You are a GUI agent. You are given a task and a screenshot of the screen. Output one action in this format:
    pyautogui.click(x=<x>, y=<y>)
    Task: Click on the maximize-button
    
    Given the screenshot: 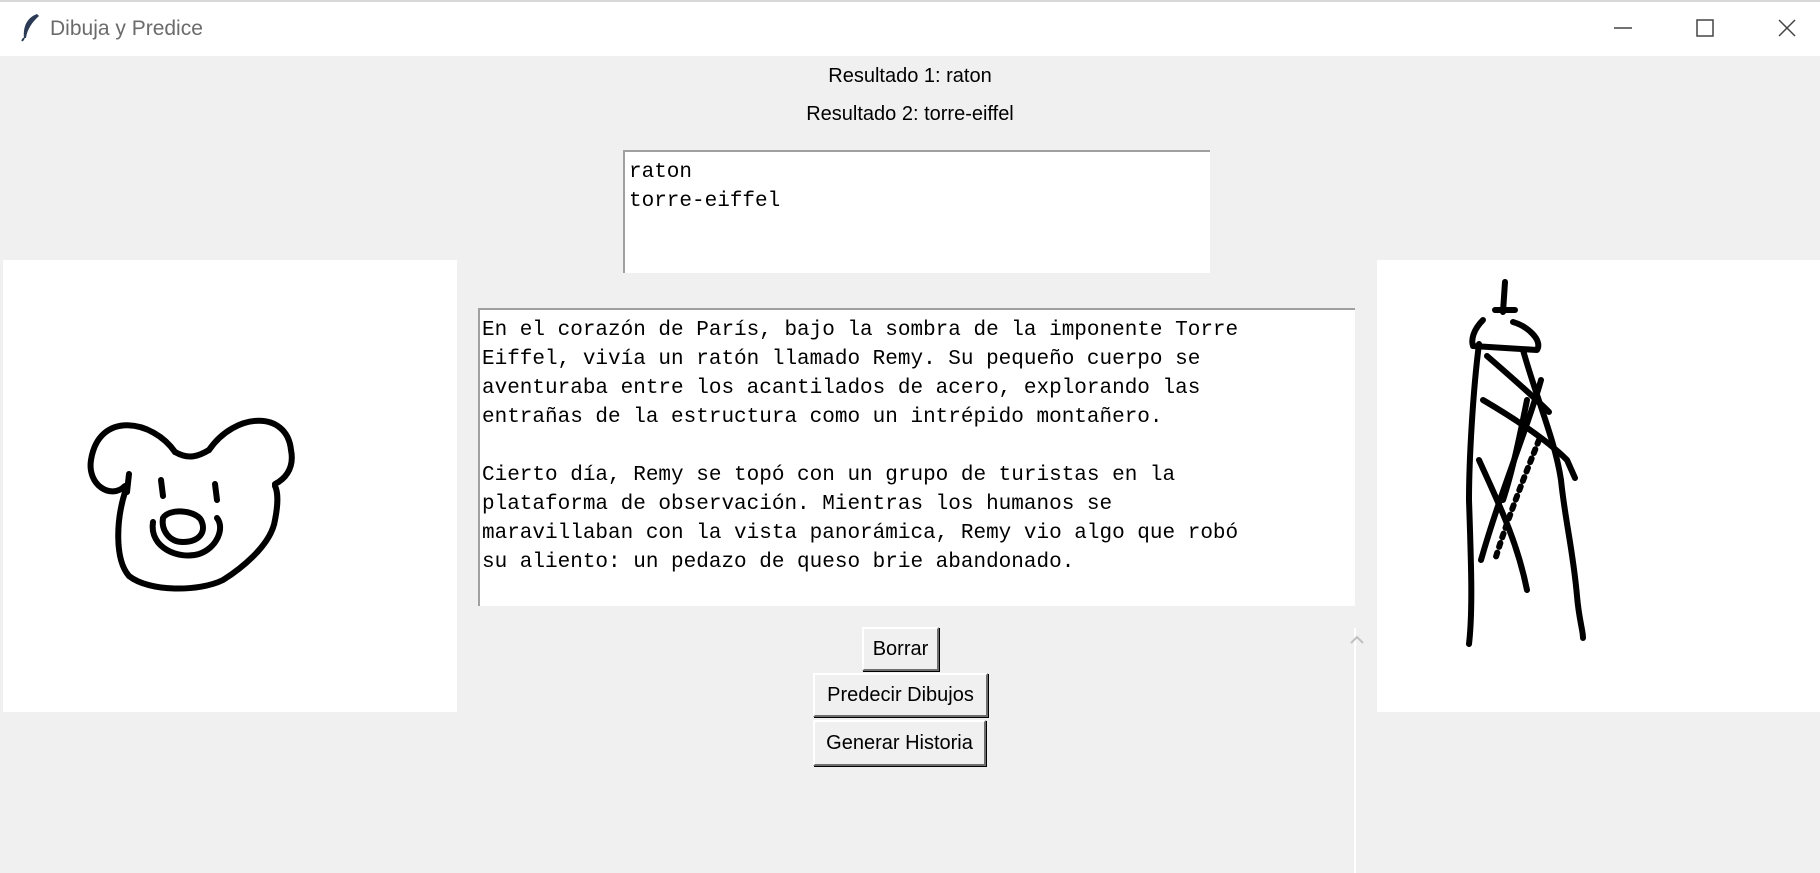 What is the action you would take?
    pyautogui.click(x=1705, y=28)
    